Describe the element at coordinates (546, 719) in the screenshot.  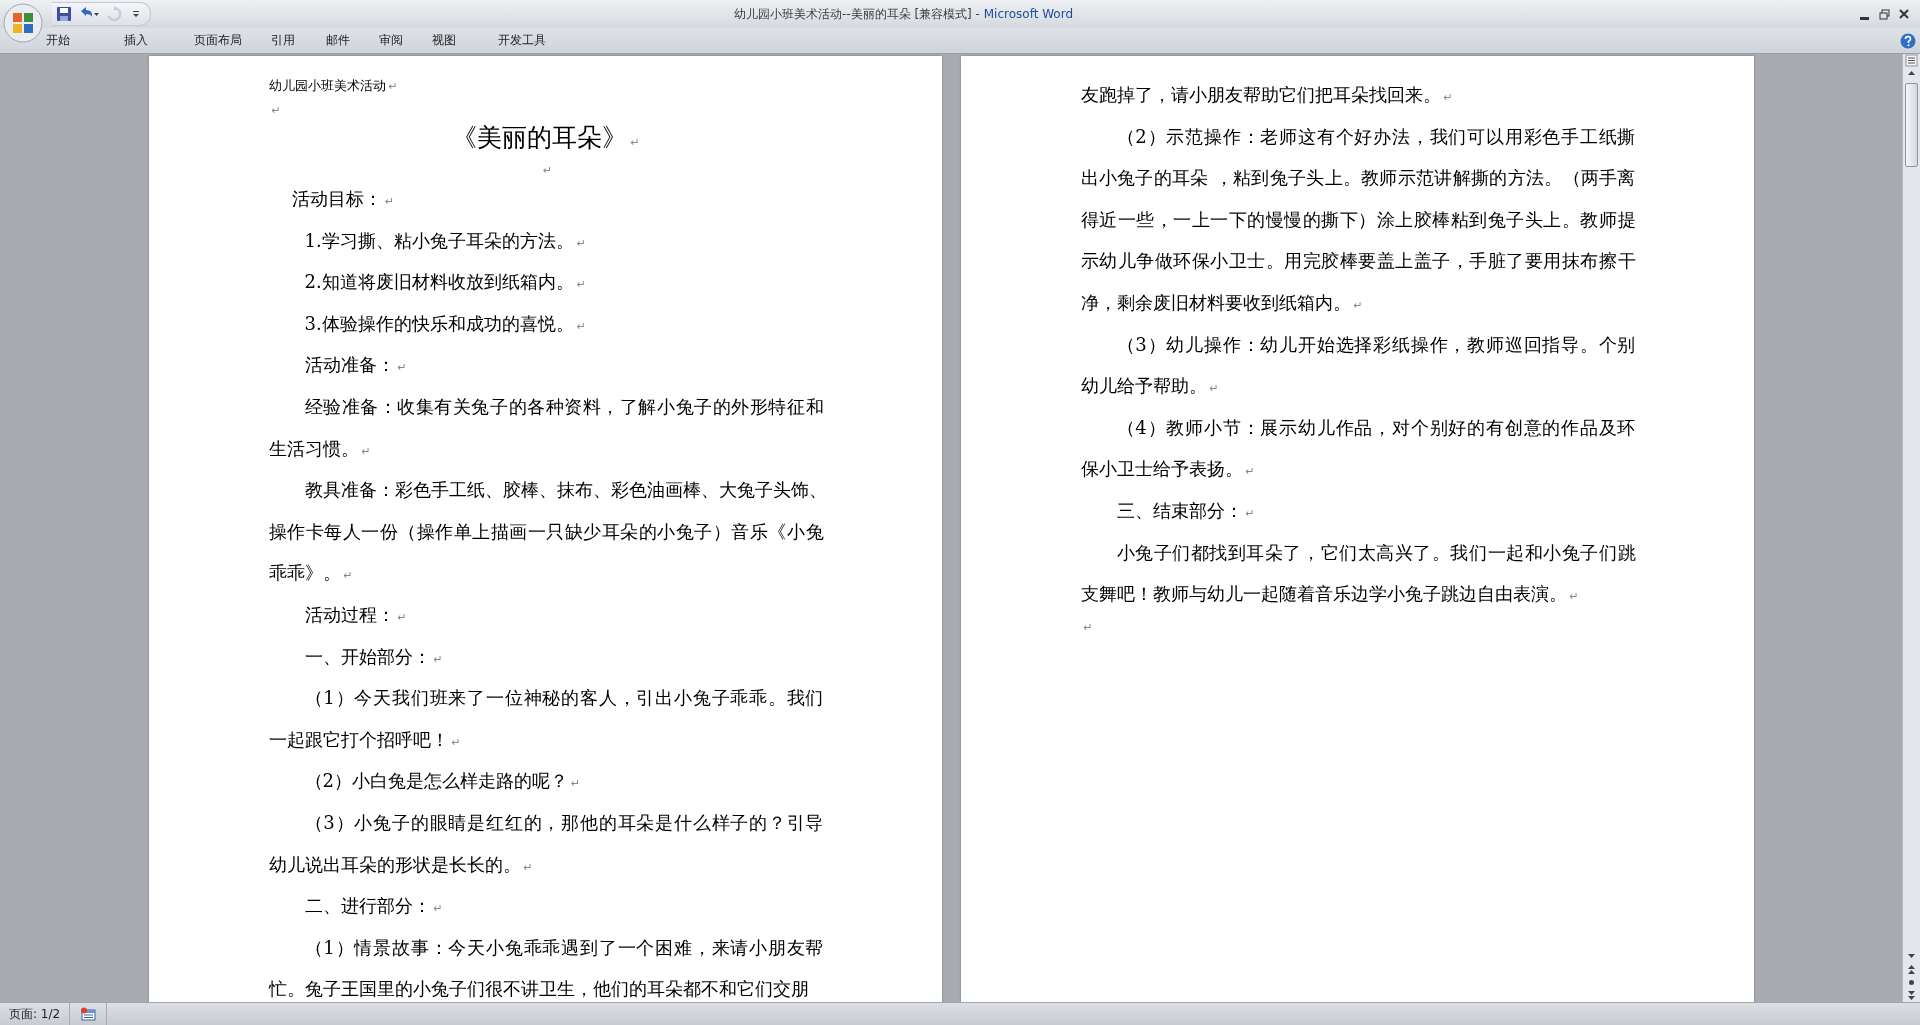
I see `paragraph: （1）今天我们班来了一位神秘的客人，引出小兔子乖乖。我们 一起跟它打个招呼吧！ ↵` at that location.